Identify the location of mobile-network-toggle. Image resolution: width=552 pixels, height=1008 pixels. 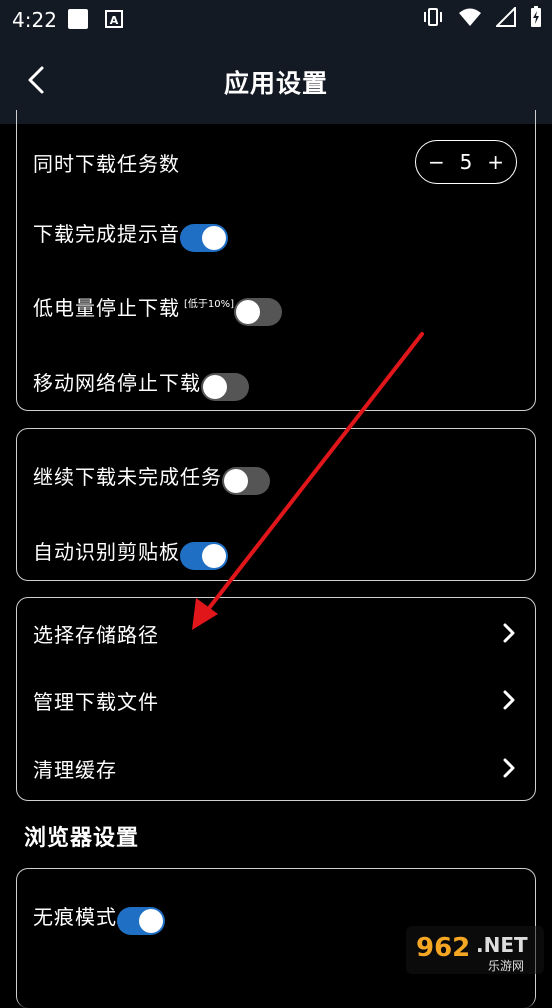
(225, 387).